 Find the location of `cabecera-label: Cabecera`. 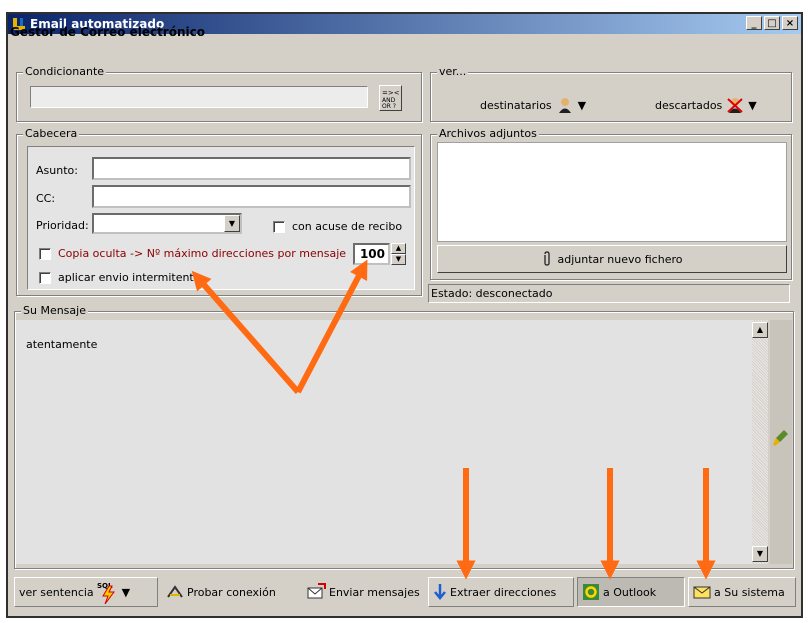

cabecera-label: Cabecera is located at coordinates (51, 133).